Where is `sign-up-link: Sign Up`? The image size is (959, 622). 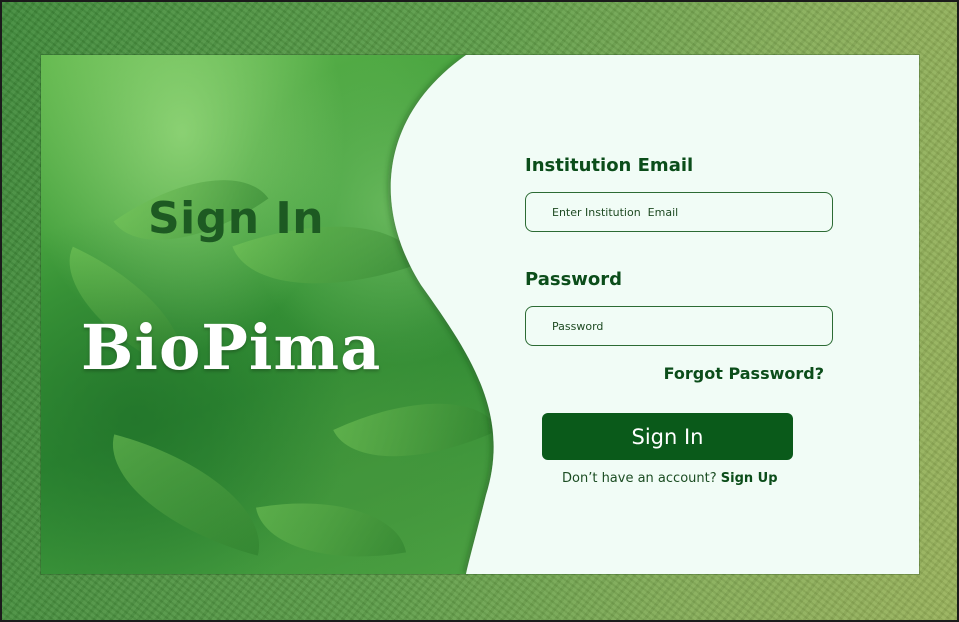 sign-up-link: Sign Up is located at coordinates (749, 478).